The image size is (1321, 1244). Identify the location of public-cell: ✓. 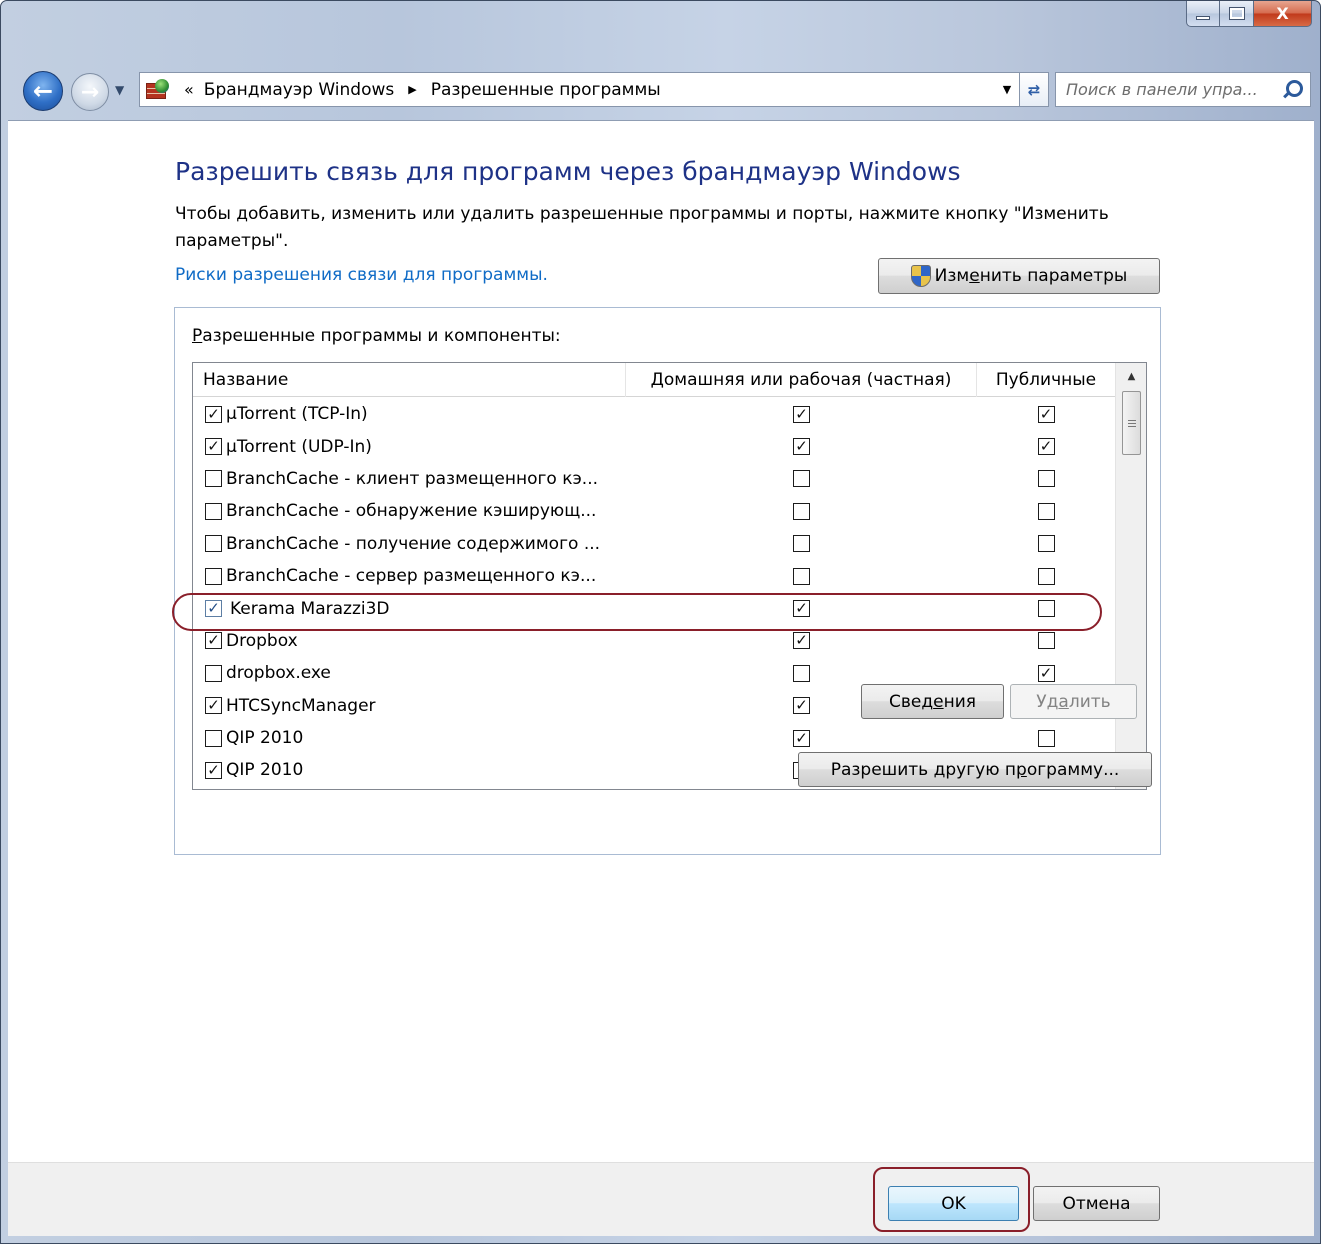
(1046, 673).